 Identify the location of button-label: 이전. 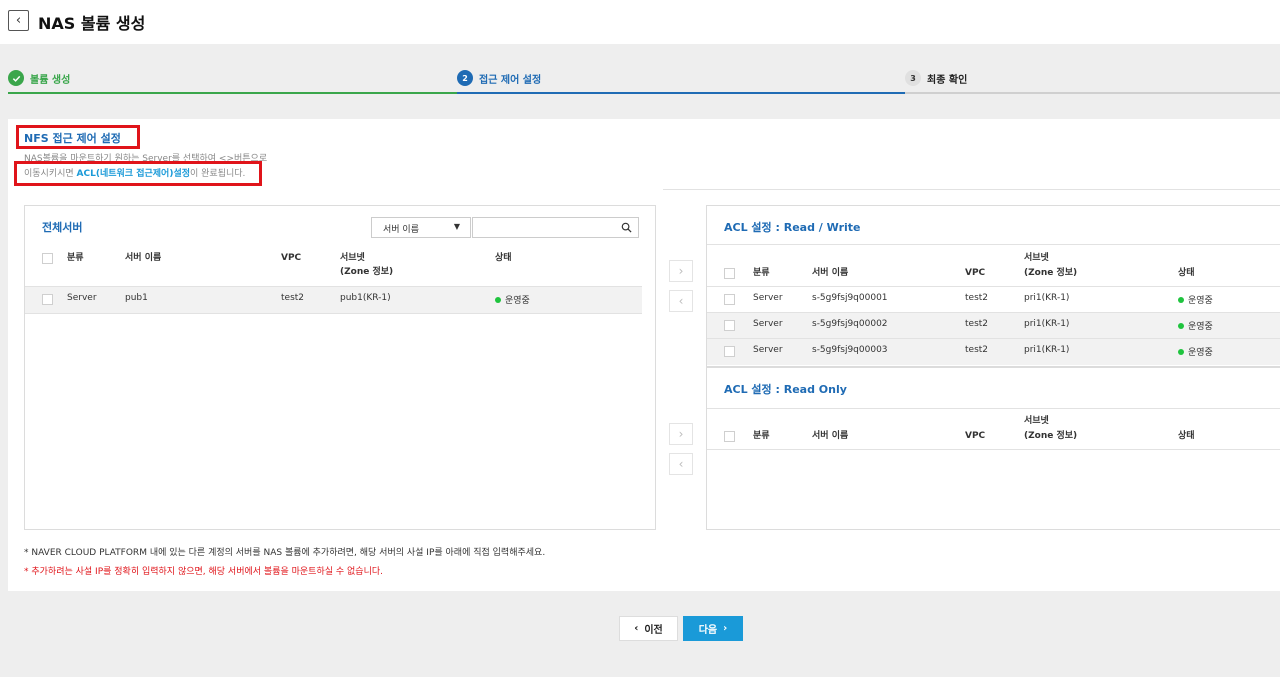
(653, 630).